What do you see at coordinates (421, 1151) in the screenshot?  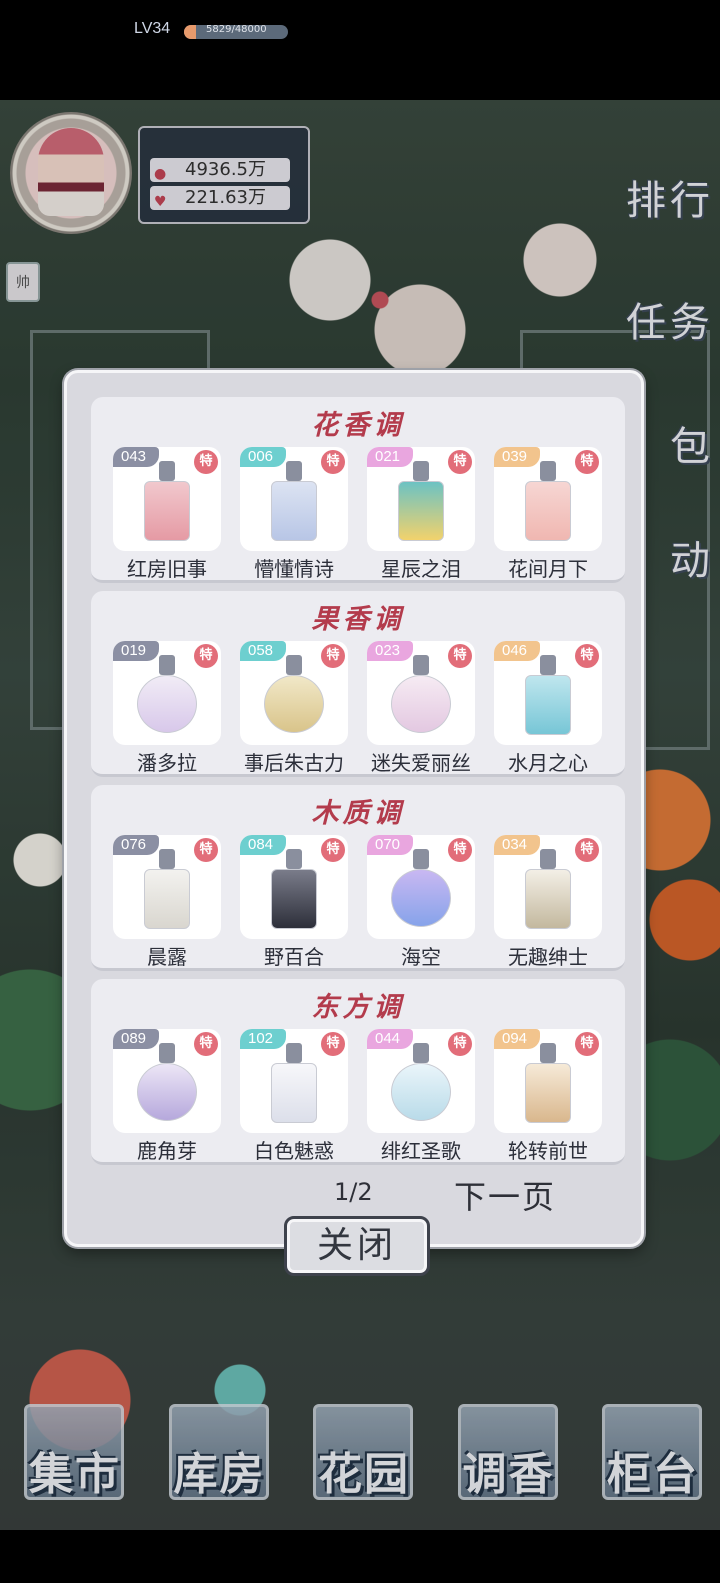 I see `perfume-name: 绯红圣歌` at bounding box center [421, 1151].